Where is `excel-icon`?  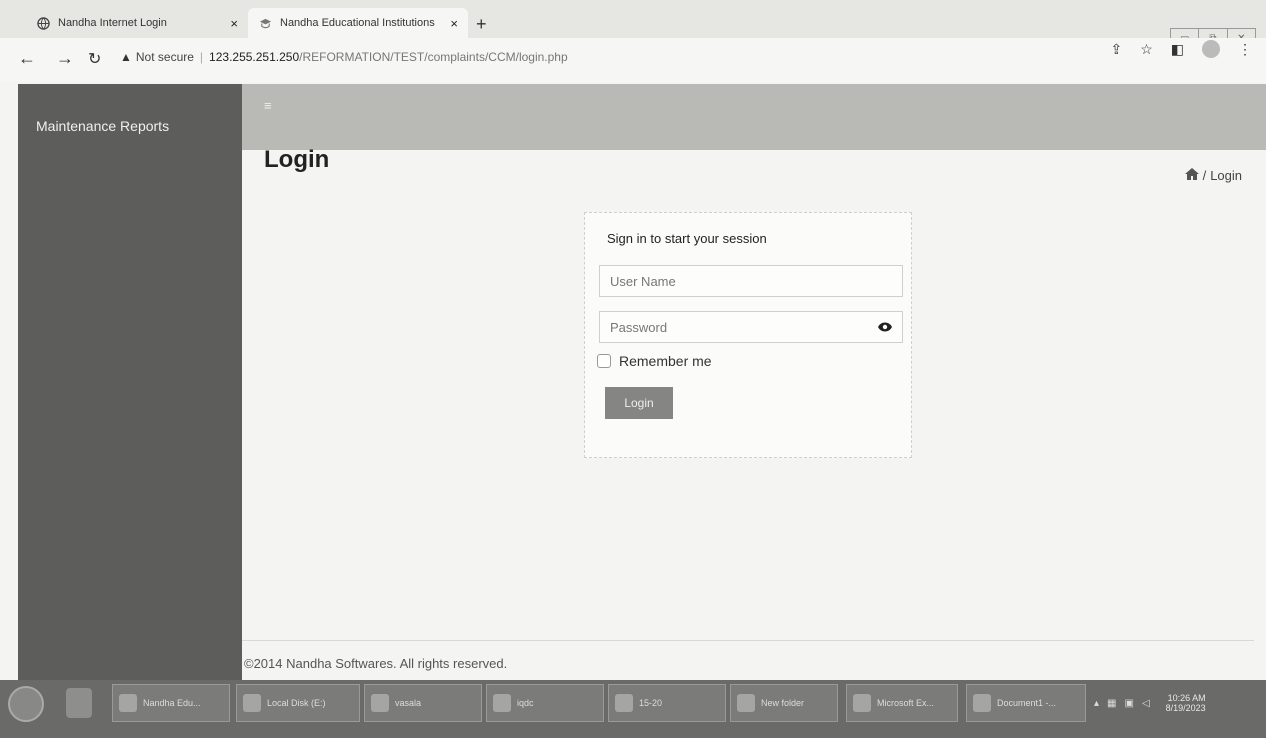
excel-icon is located at coordinates (862, 703).